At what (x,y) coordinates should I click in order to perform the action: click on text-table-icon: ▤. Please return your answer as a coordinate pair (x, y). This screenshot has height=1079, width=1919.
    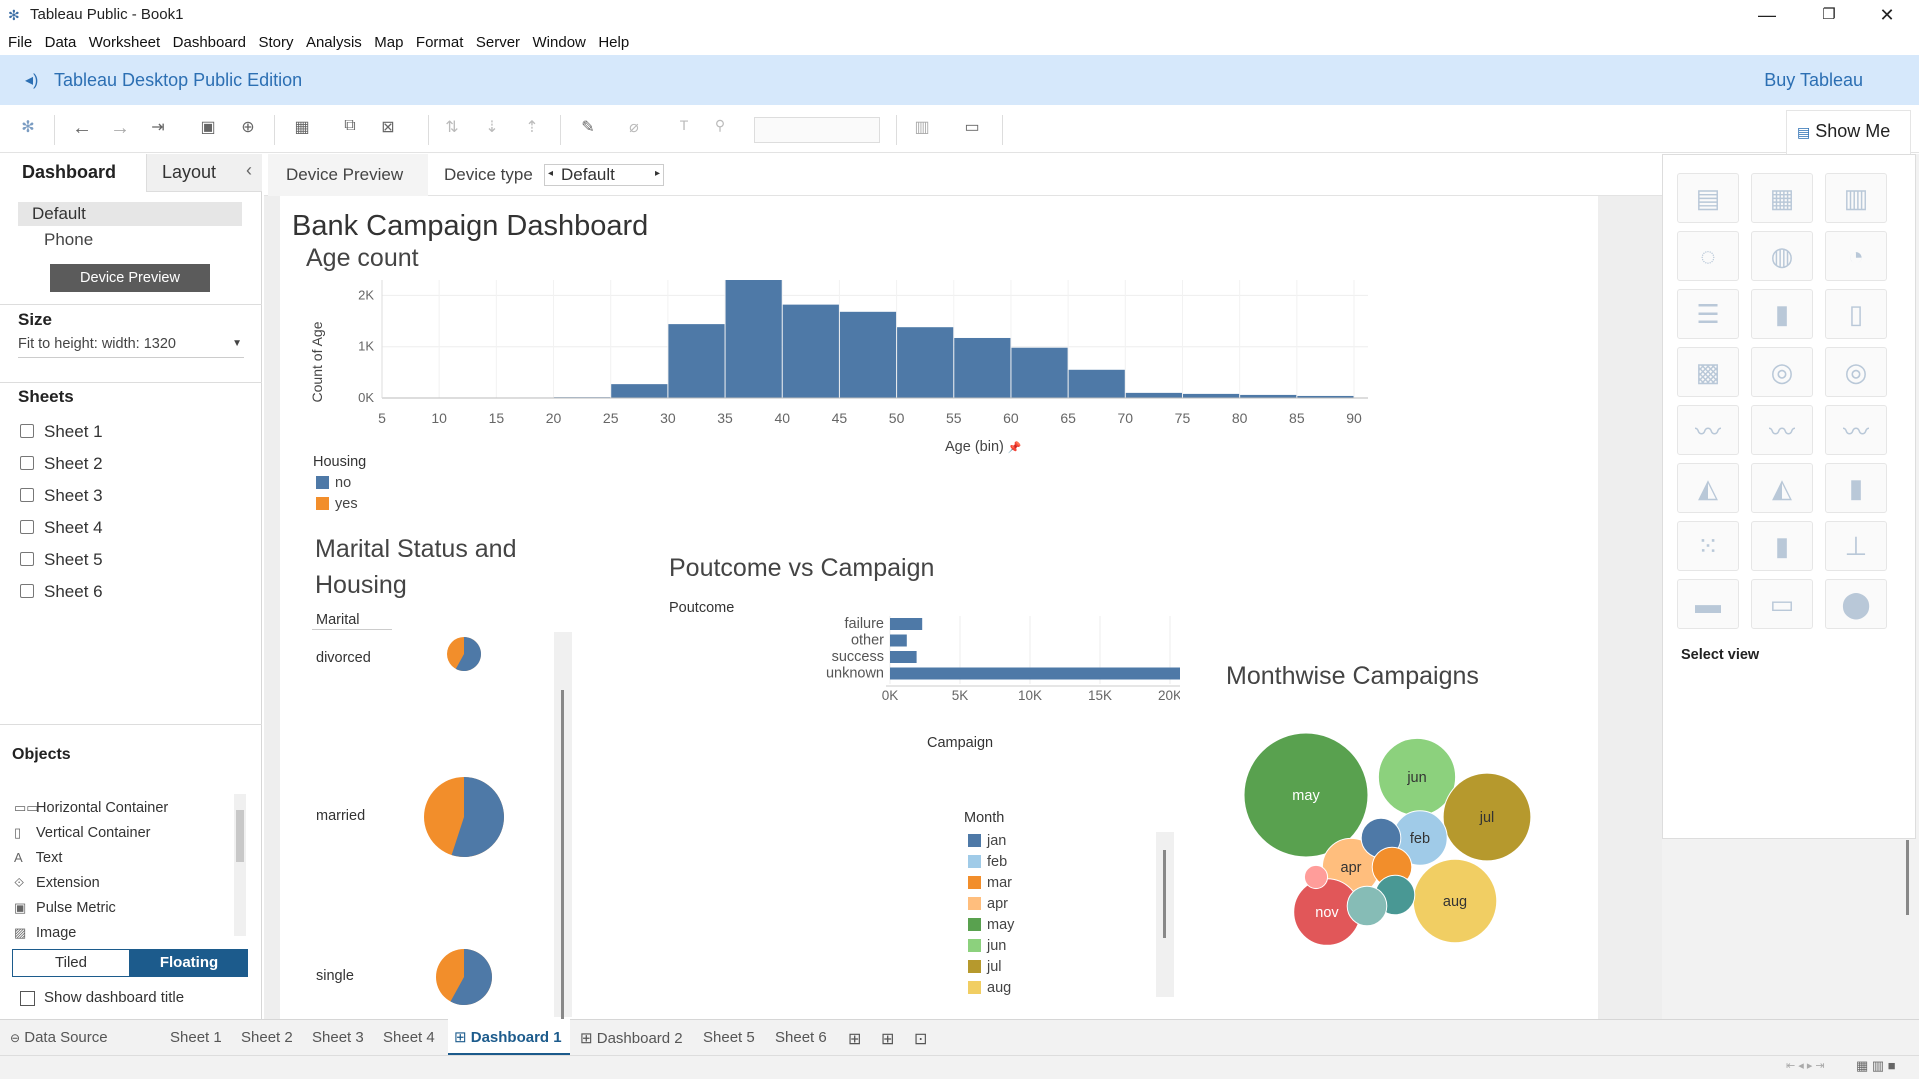
    Looking at the image, I should click on (1708, 198).